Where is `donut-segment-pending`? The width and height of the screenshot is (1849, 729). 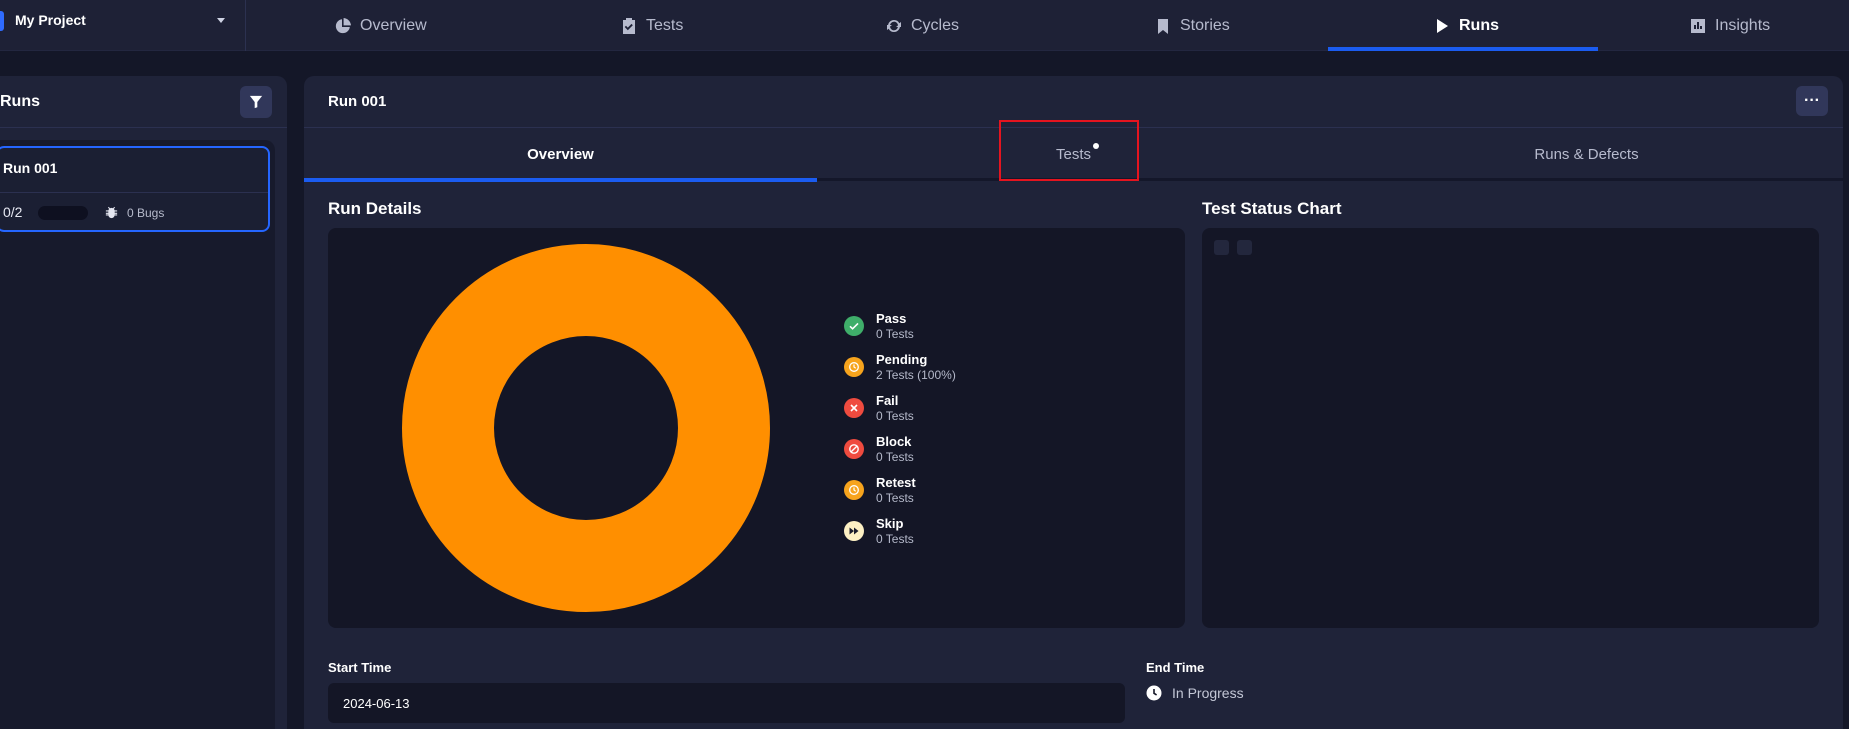 donut-segment-pending is located at coordinates (586, 428).